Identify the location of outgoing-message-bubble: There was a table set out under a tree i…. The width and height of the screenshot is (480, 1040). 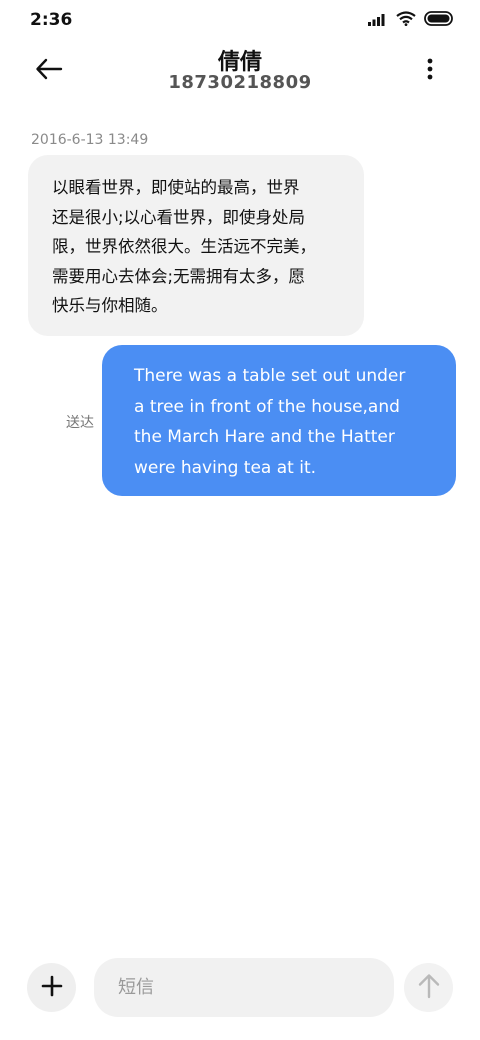
(279, 420).